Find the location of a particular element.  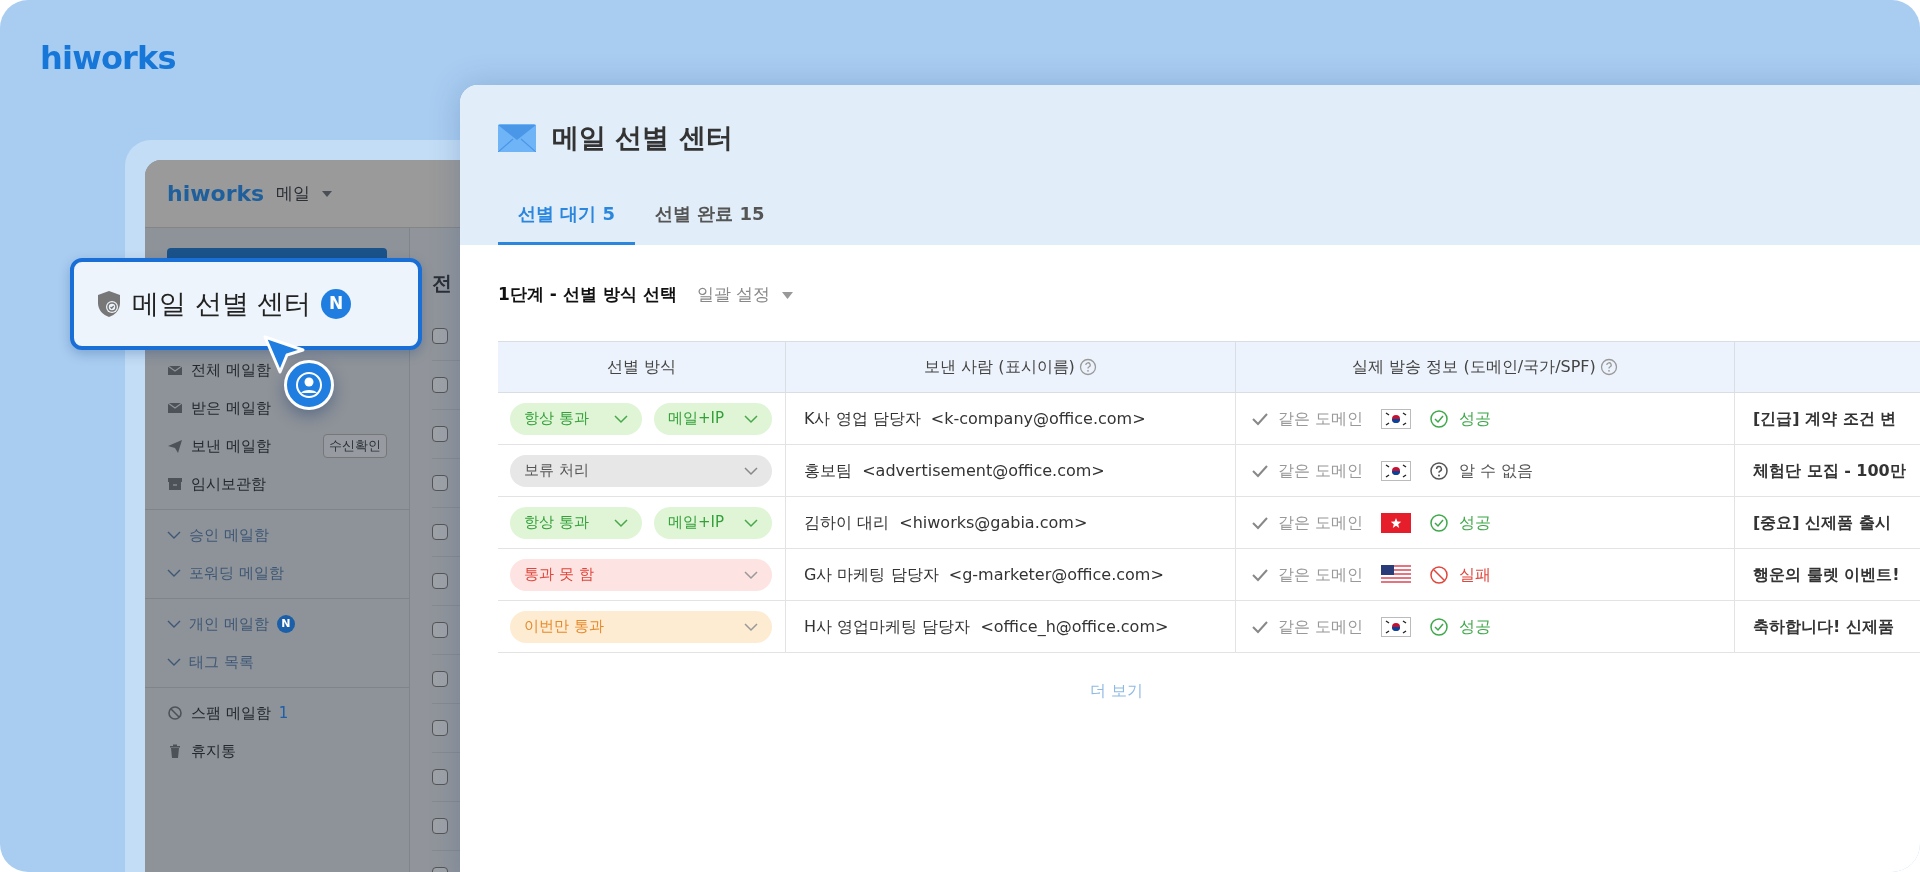

sidebar-label: 전체 메일함 is located at coordinates (231, 370).